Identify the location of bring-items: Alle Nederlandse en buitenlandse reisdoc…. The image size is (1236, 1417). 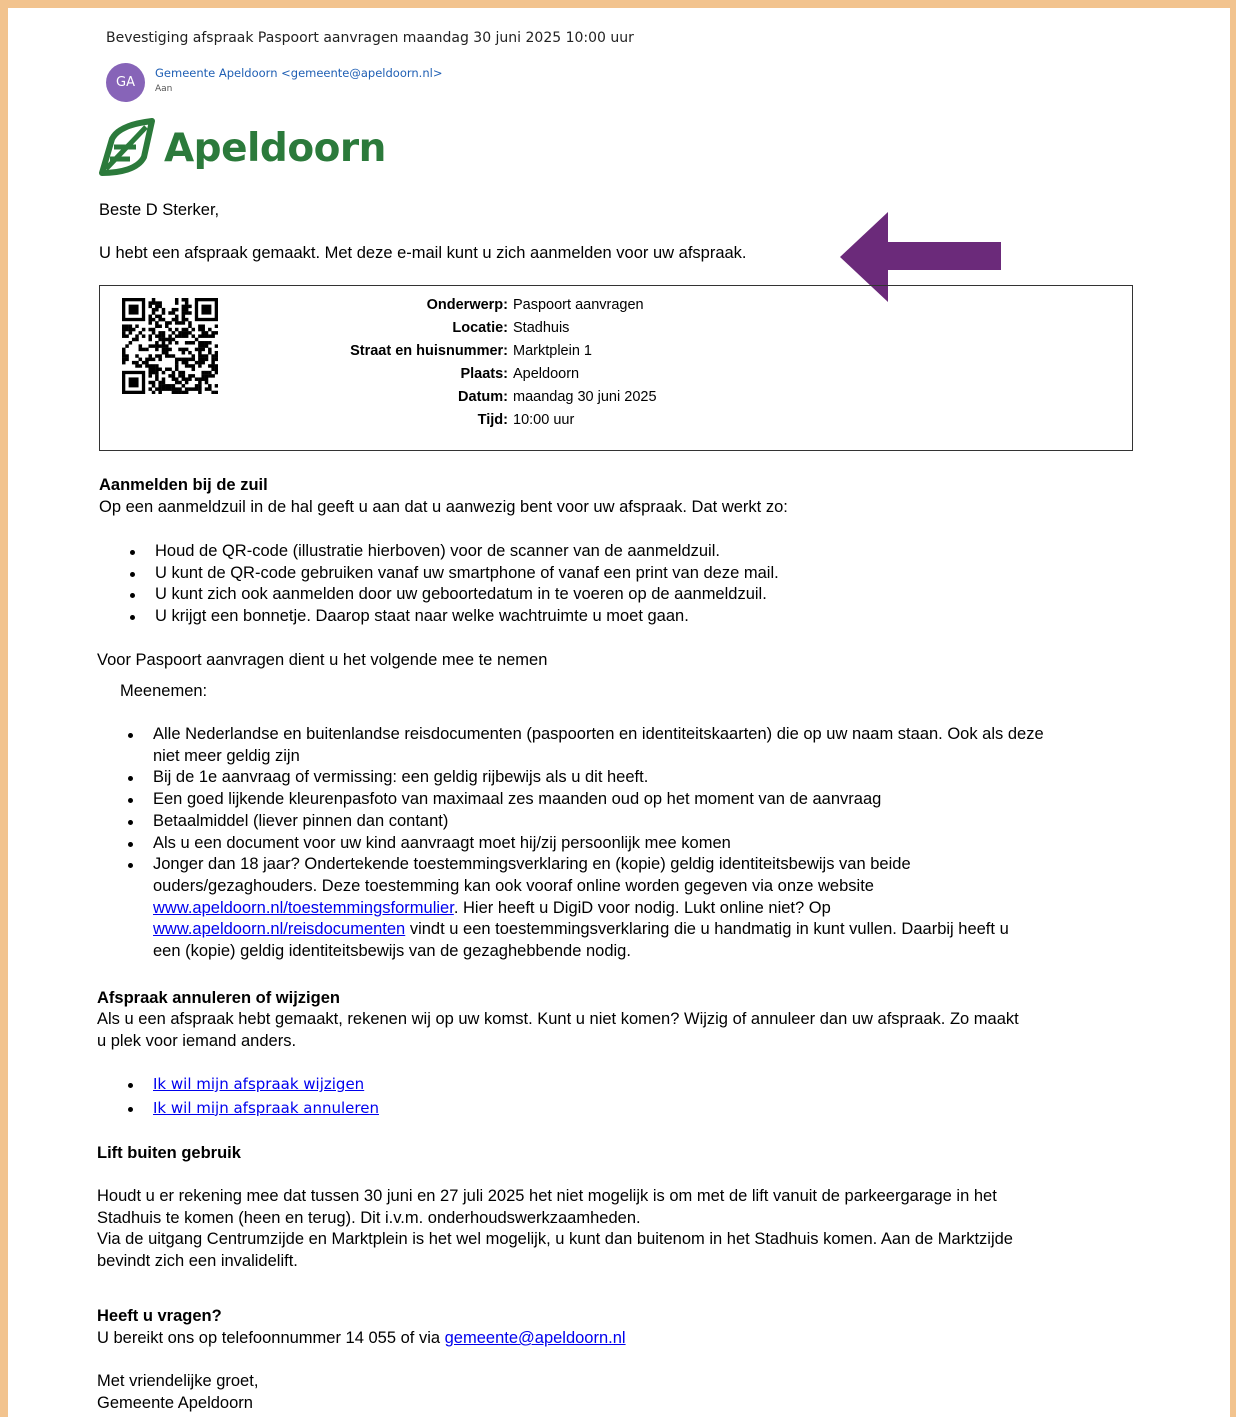
(640, 843).